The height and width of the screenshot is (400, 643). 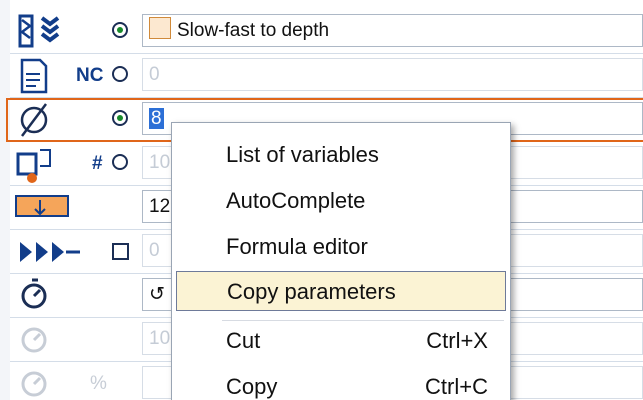 I want to click on width-icon, so click(x=53, y=208).